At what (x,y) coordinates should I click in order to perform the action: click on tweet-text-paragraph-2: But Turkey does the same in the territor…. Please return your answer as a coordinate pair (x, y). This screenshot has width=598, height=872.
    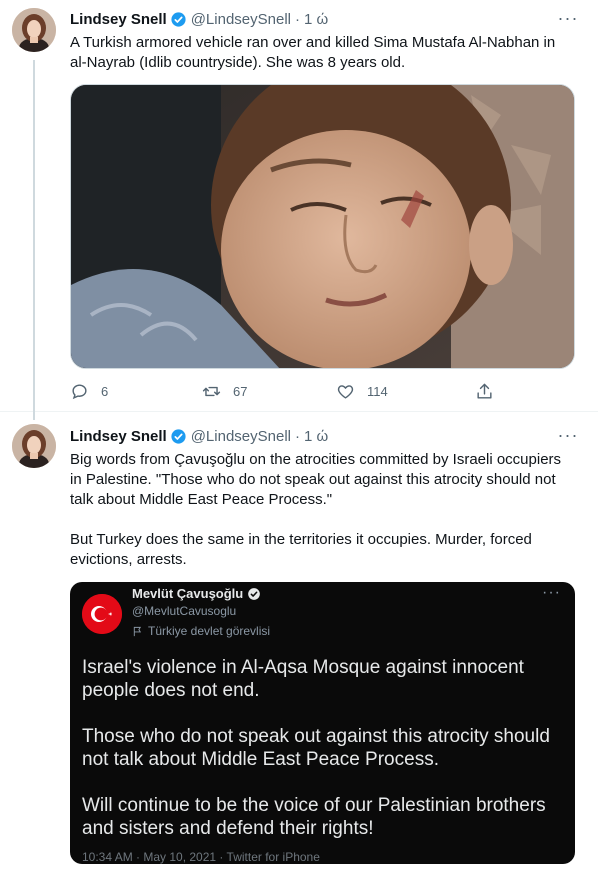
    Looking at the image, I should click on (301, 549).